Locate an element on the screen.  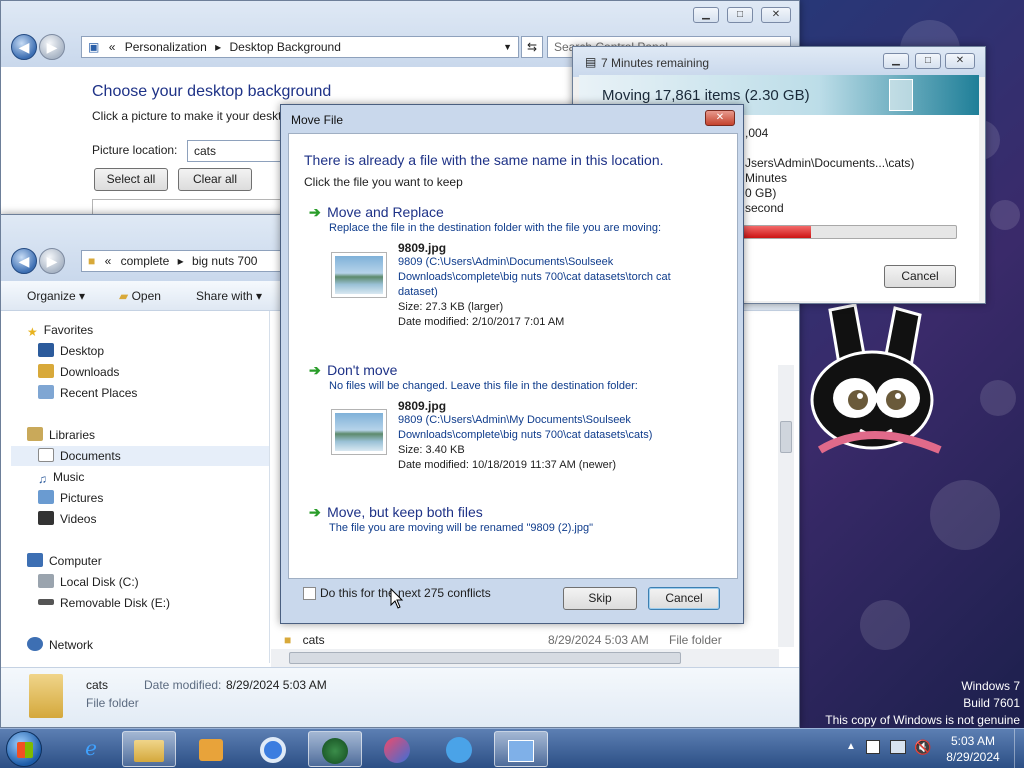
computer-icon is located at coordinates (35, 560).